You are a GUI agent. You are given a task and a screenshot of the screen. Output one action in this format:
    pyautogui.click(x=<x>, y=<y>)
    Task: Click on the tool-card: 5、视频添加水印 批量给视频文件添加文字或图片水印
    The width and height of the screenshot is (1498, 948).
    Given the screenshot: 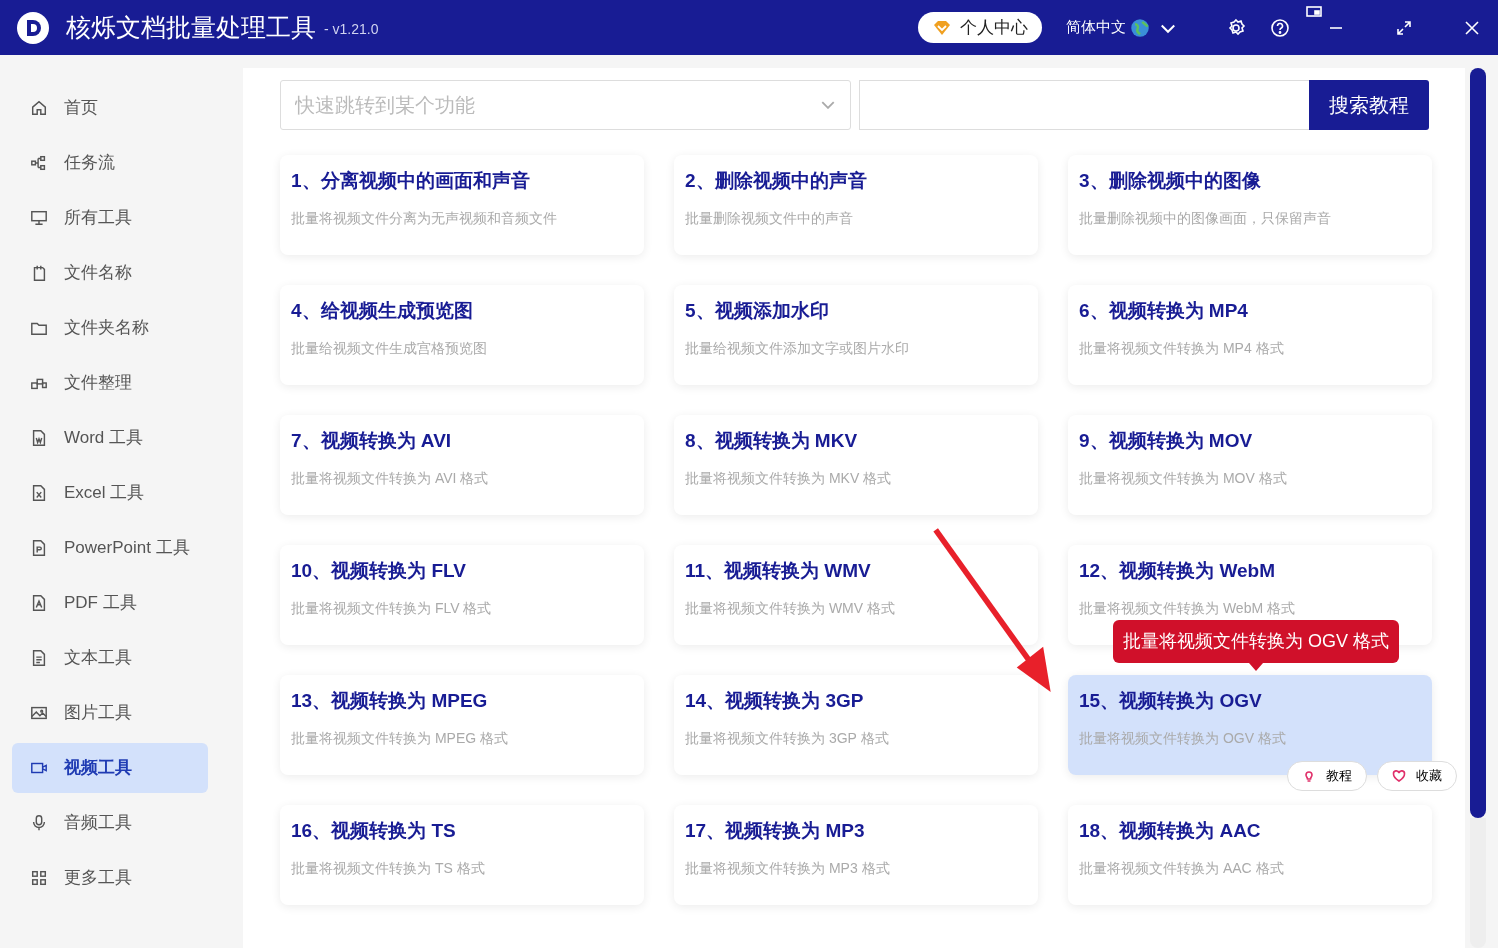 What is the action you would take?
    pyautogui.click(x=856, y=335)
    